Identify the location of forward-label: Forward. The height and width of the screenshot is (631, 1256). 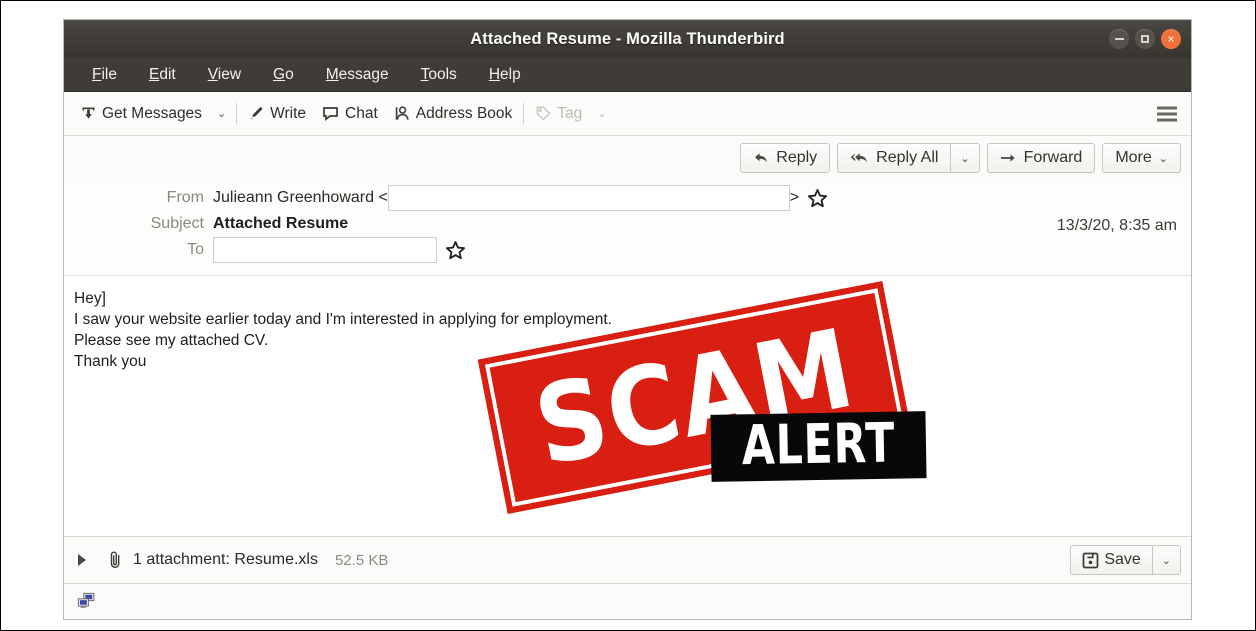
(1053, 157).